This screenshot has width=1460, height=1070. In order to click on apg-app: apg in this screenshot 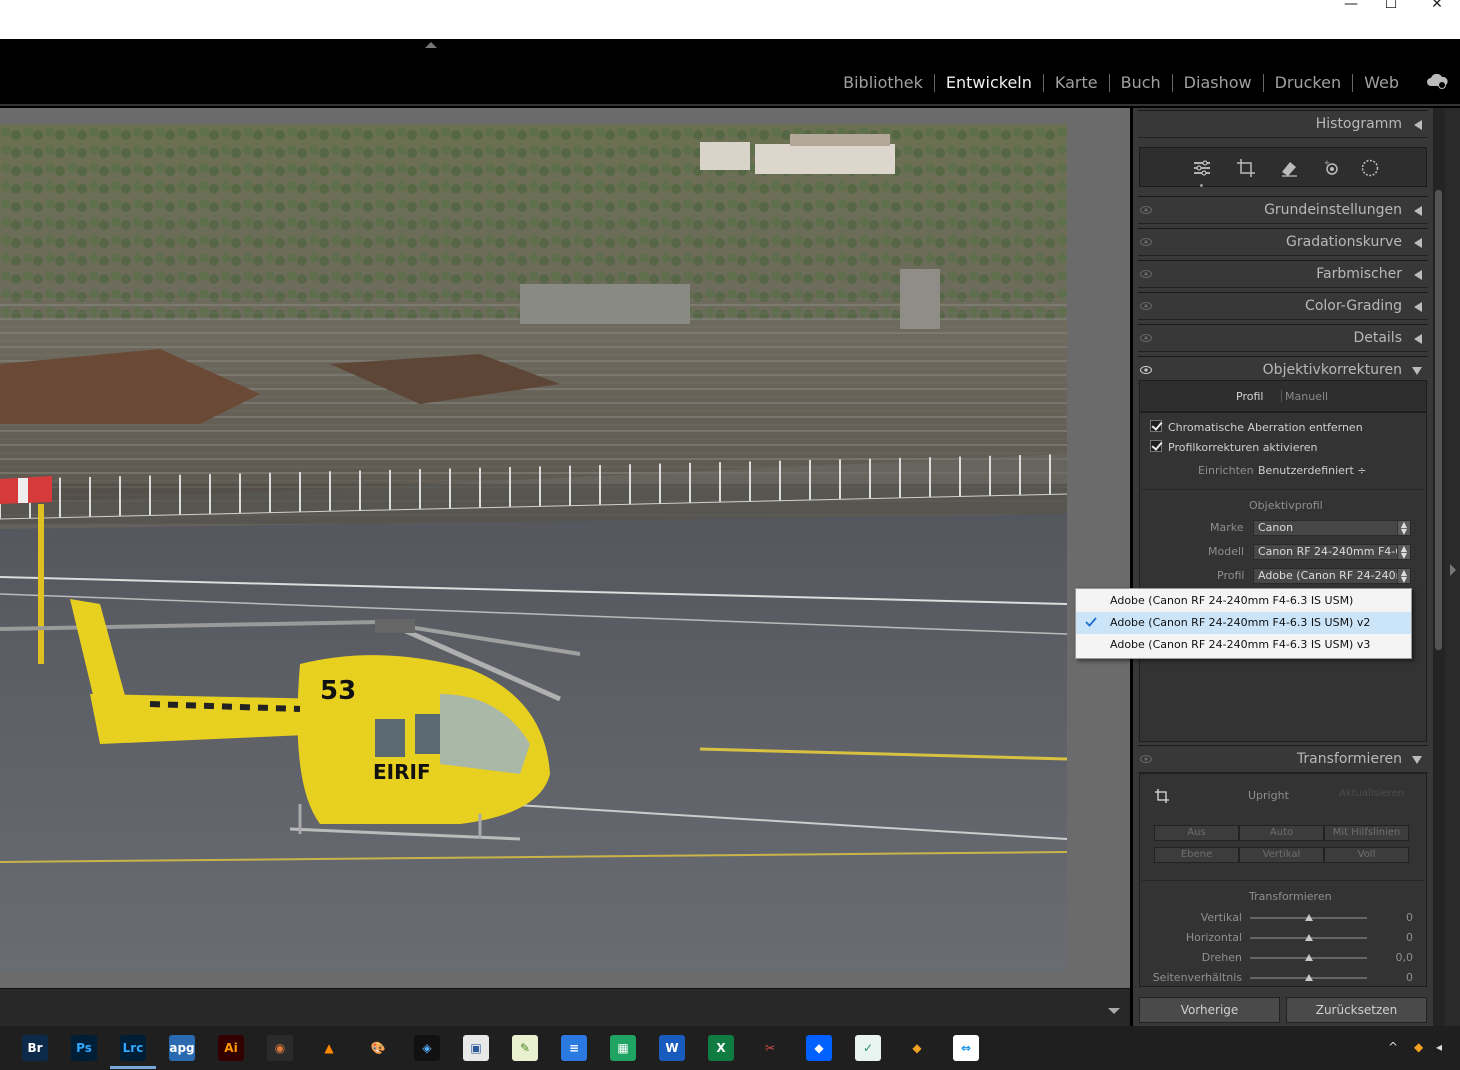, I will do `click(182, 1048)`.